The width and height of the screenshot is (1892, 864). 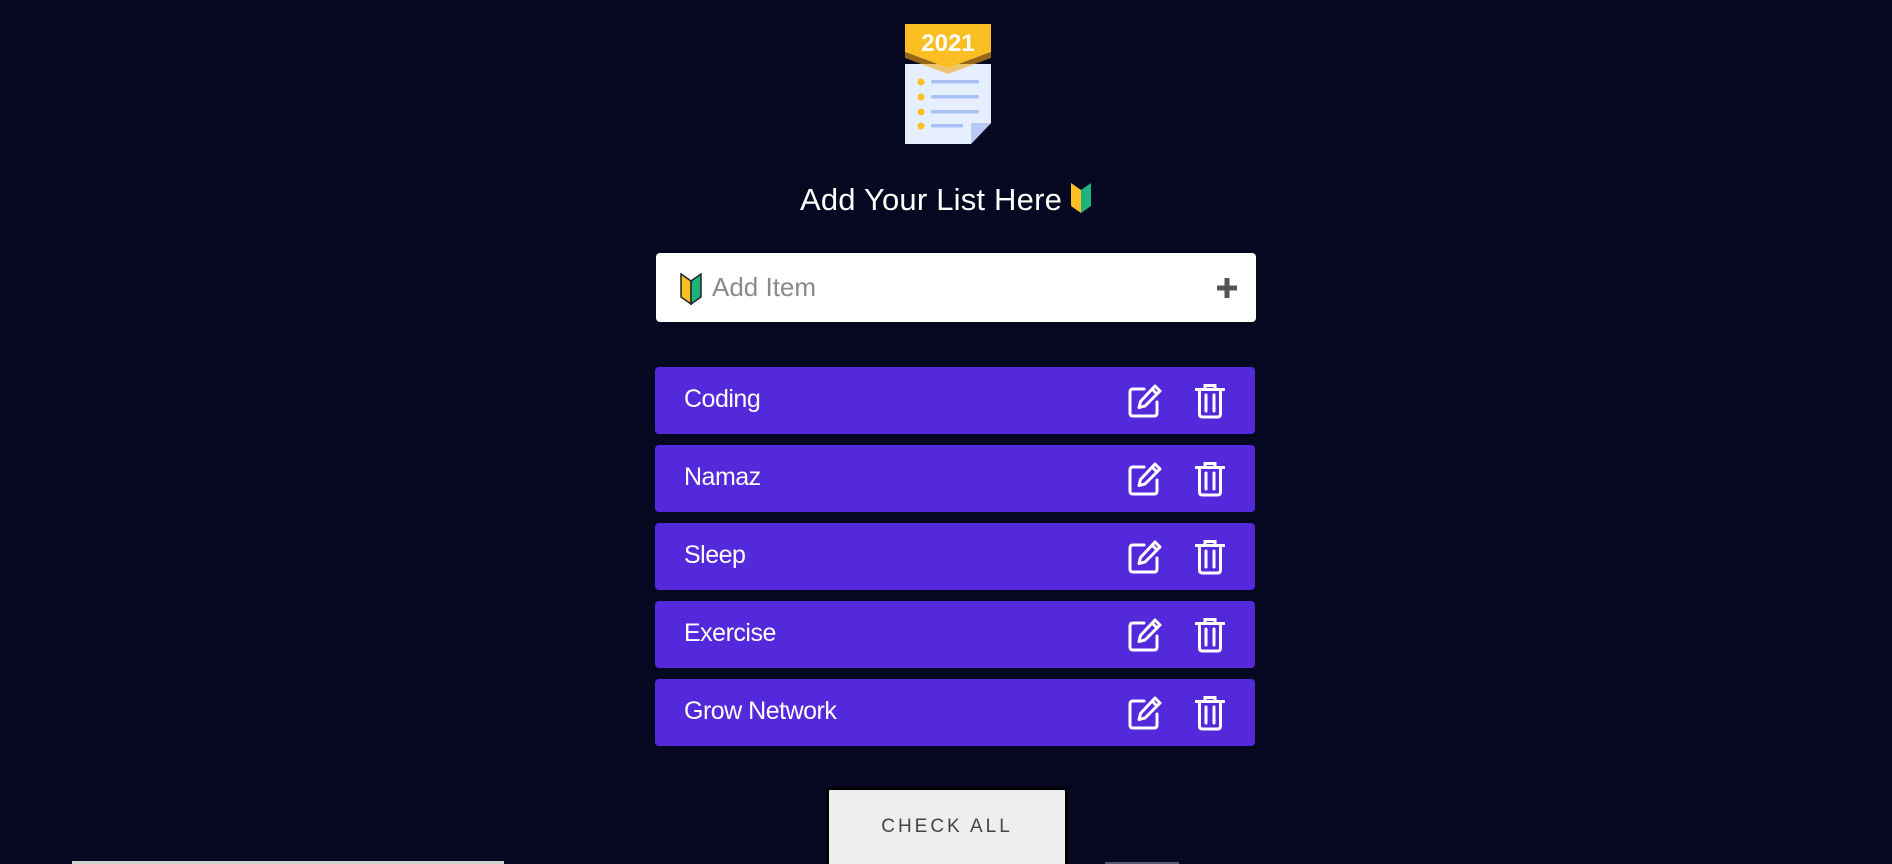 What do you see at coordinates (955, 400) in the screenshot?
I see `list-item: Coding` at bounding box center [955, 400].